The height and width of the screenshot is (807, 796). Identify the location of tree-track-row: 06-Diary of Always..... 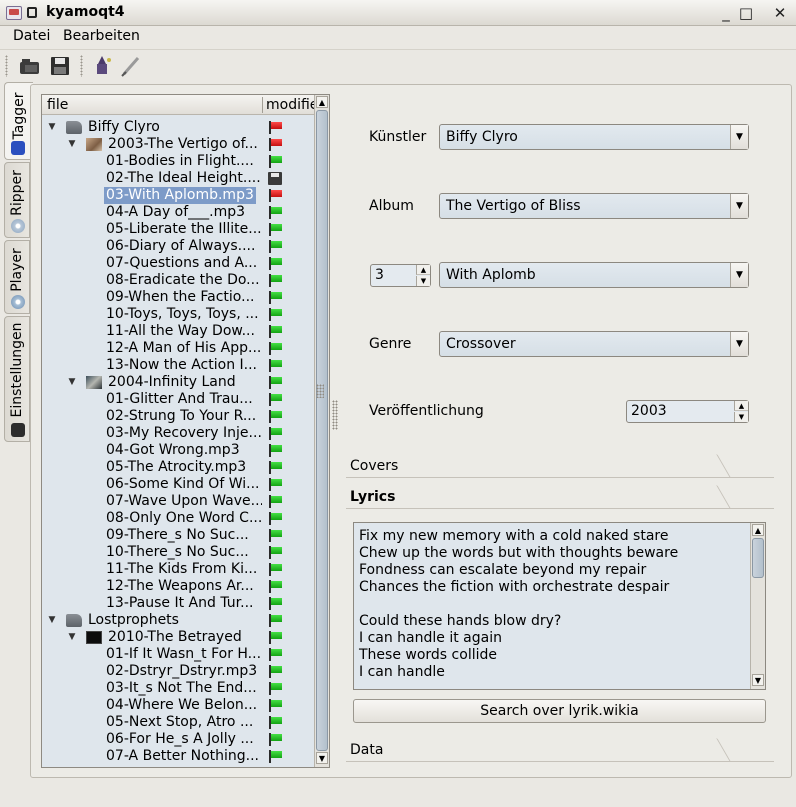
(178, 246).